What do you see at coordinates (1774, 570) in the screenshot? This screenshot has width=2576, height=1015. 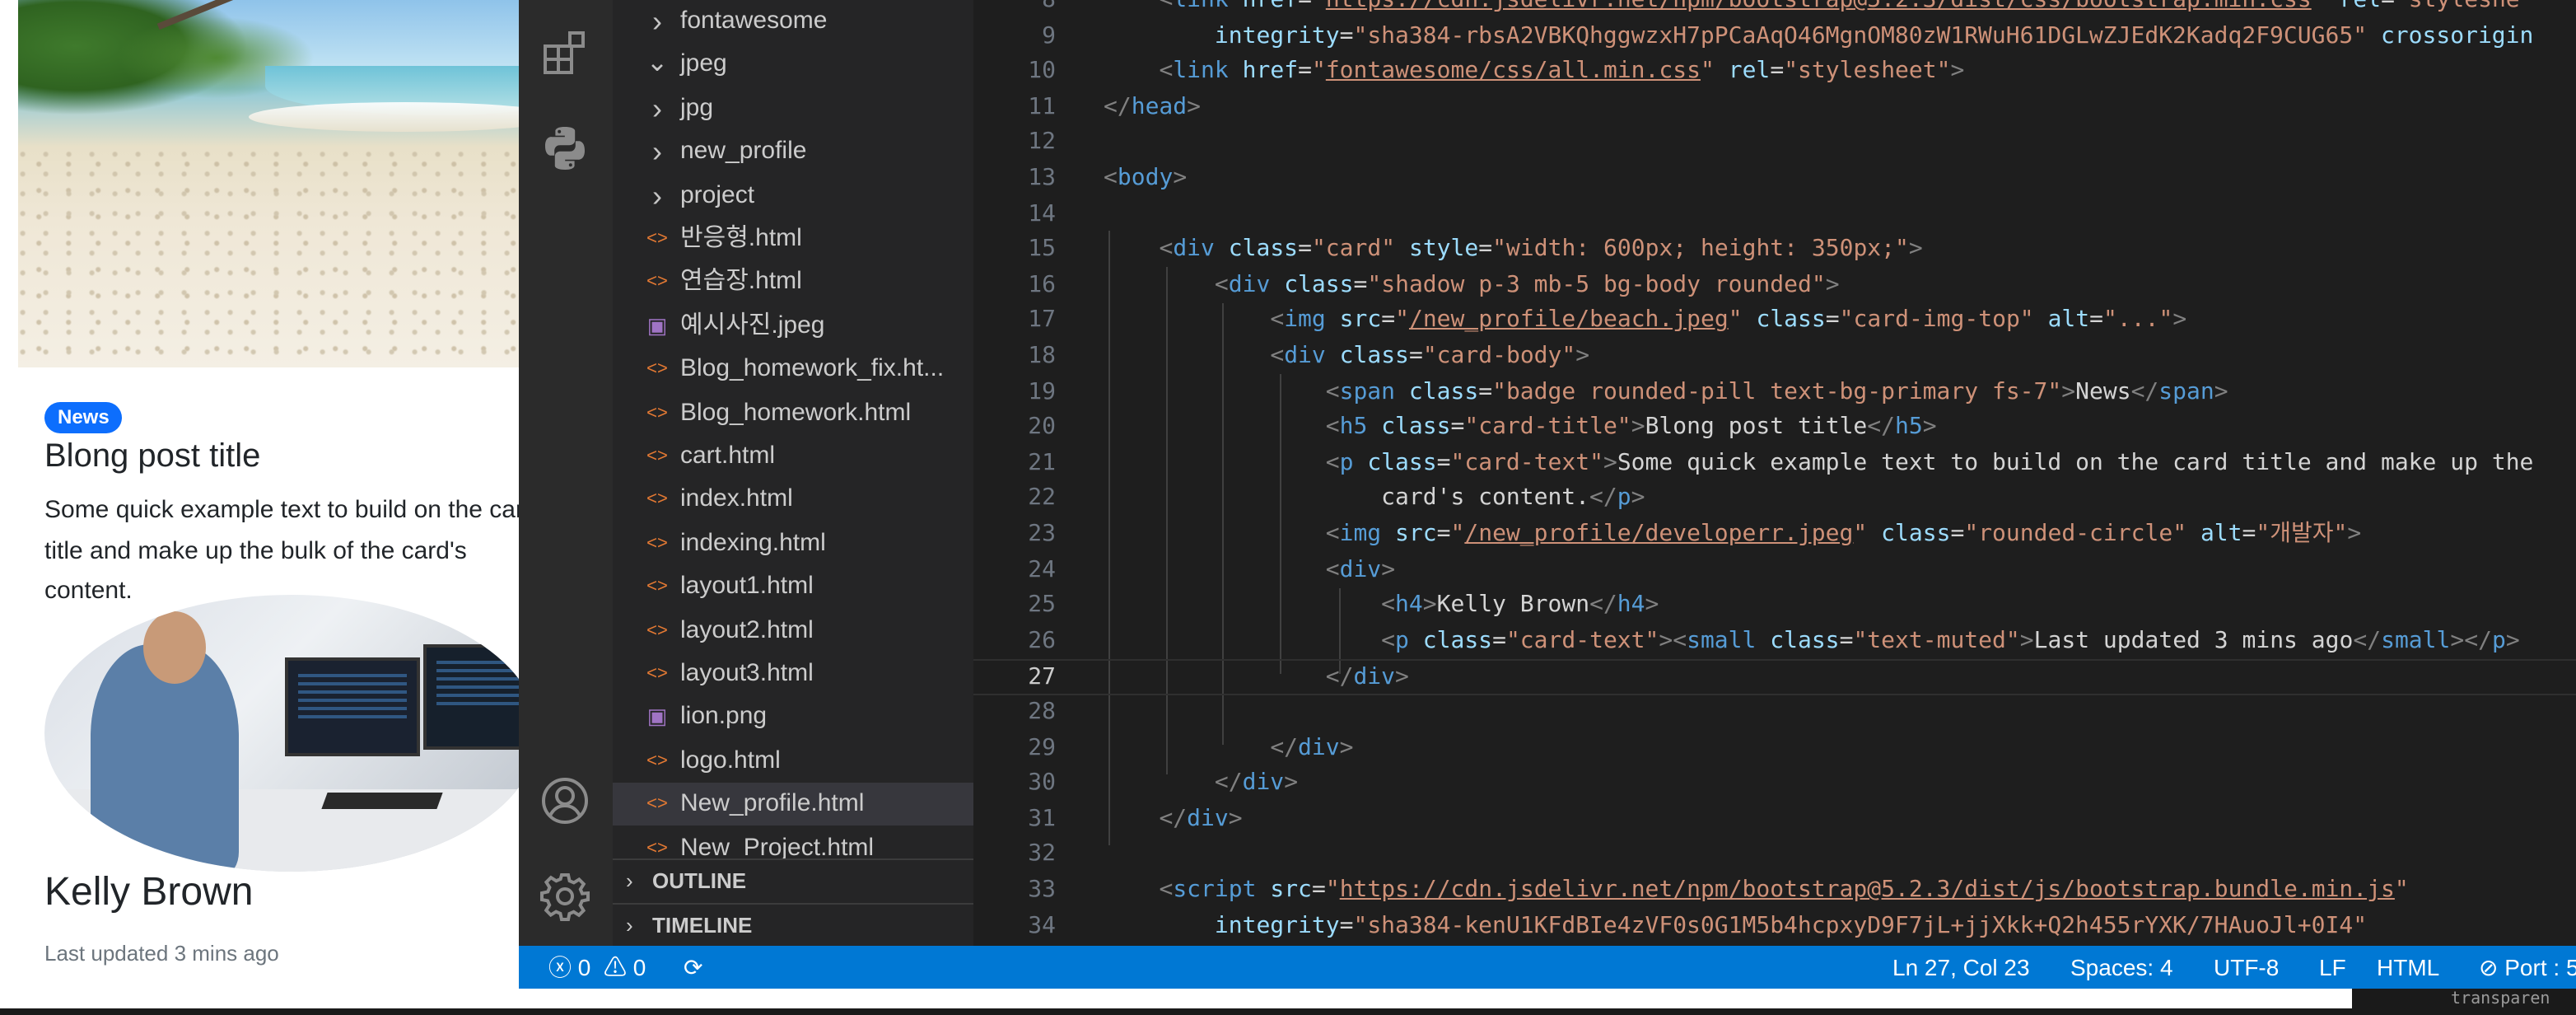 I see `code-line: 24 <div>` at bounding box center [1774, 570].